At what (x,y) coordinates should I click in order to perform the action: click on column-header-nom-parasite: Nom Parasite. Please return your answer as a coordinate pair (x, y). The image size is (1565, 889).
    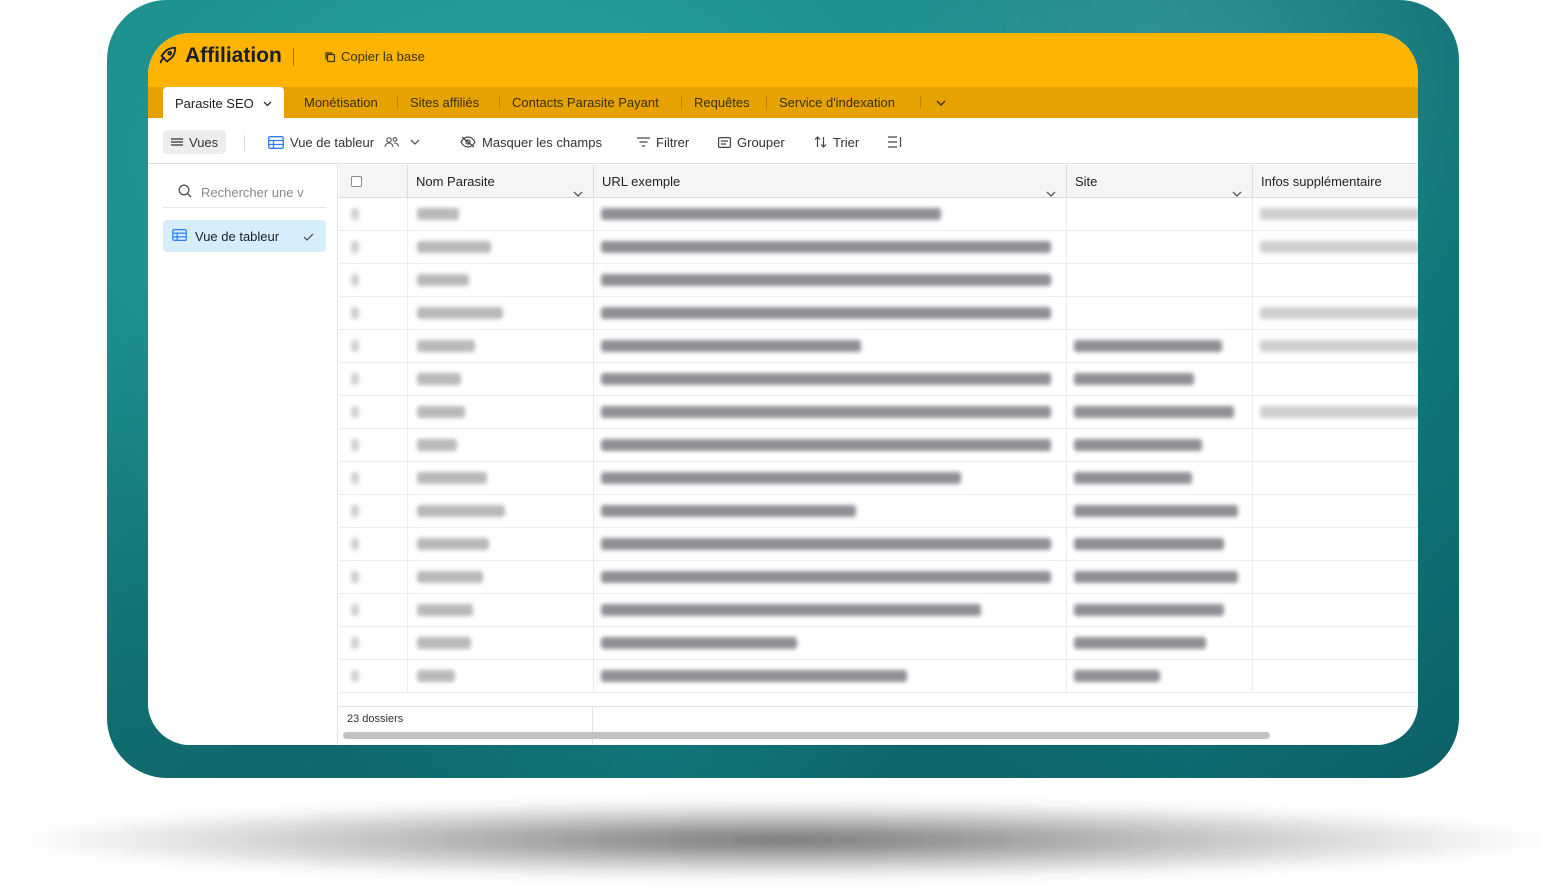
    Looking at the image, I should click on (501, 181).